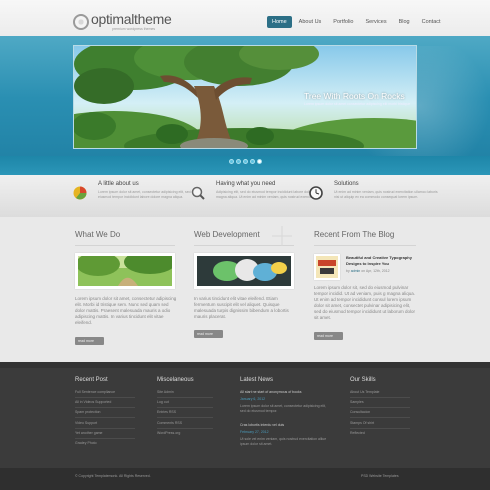 This screenshot has width=490, height=490. I want to click on nav-services: Services, so click(375, 22).